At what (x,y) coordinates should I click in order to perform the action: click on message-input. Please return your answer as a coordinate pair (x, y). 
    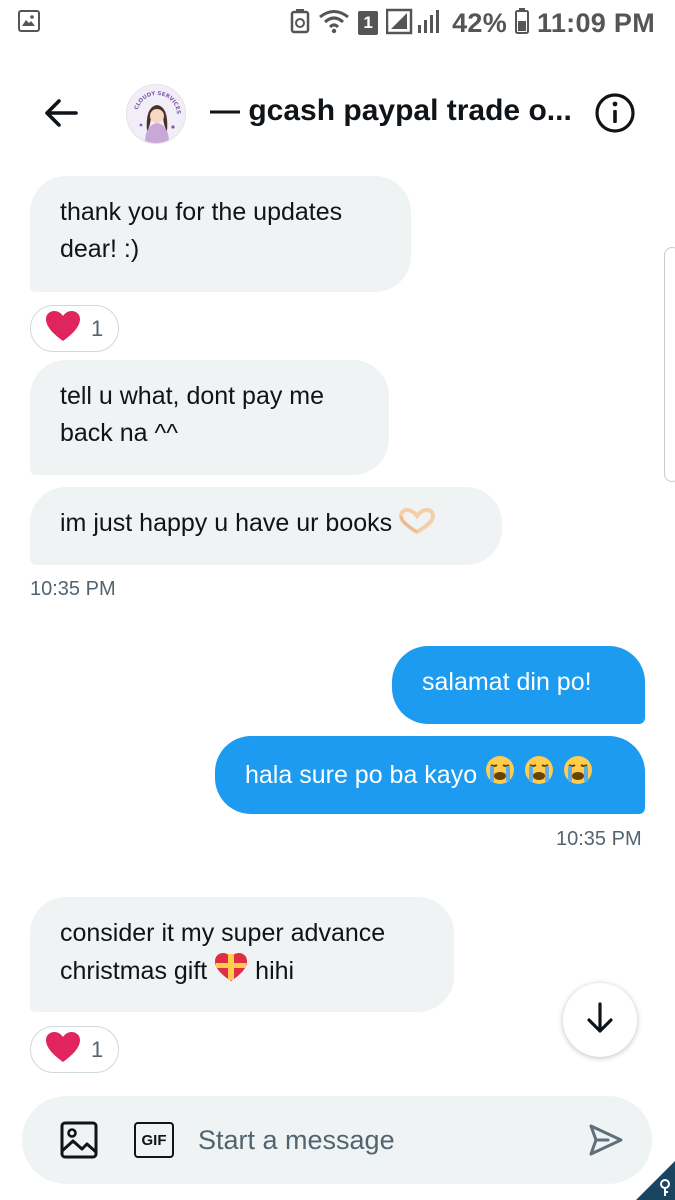
    Looking at the image, I should click on (383, 1140).